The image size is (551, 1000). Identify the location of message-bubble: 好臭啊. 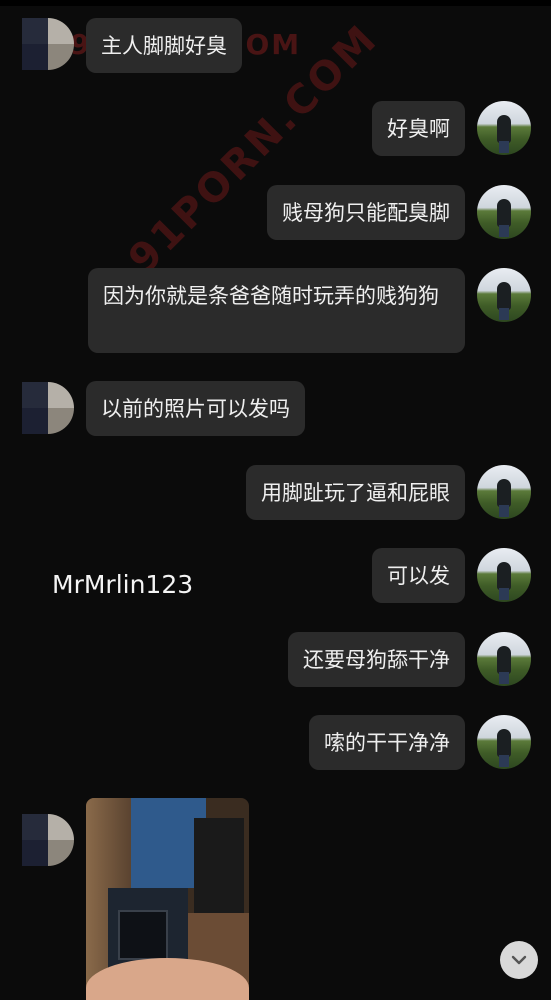
(418, 128).